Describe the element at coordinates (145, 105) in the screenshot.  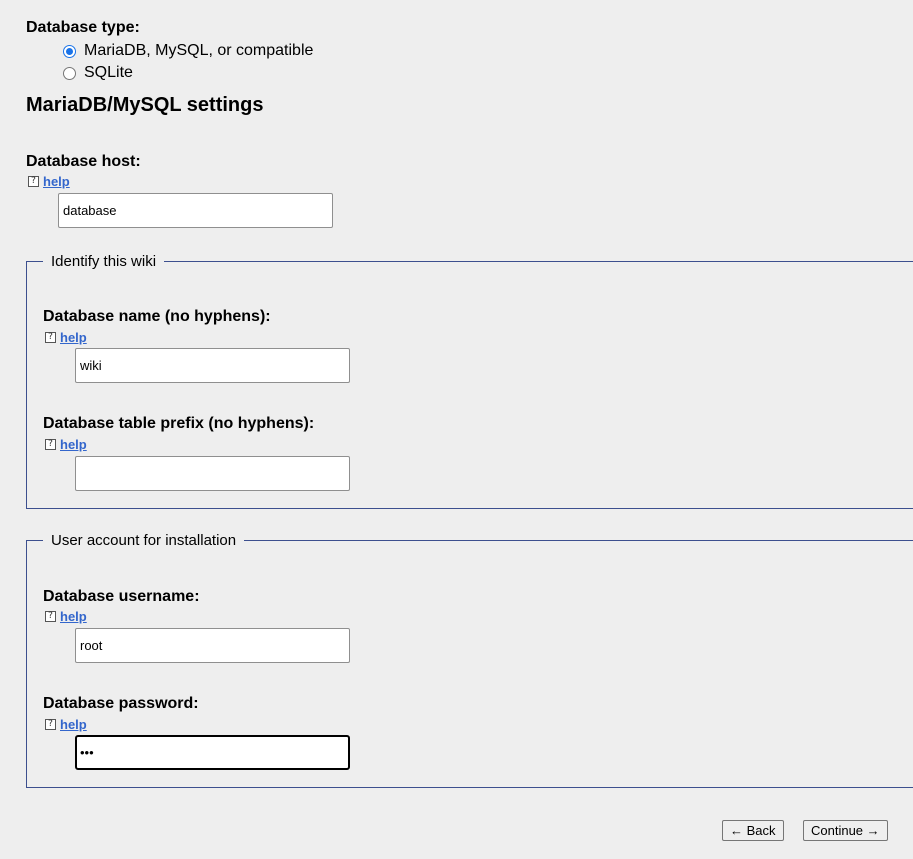
I see `settings-section-title: MariaDB/MySQL settings` at that location.